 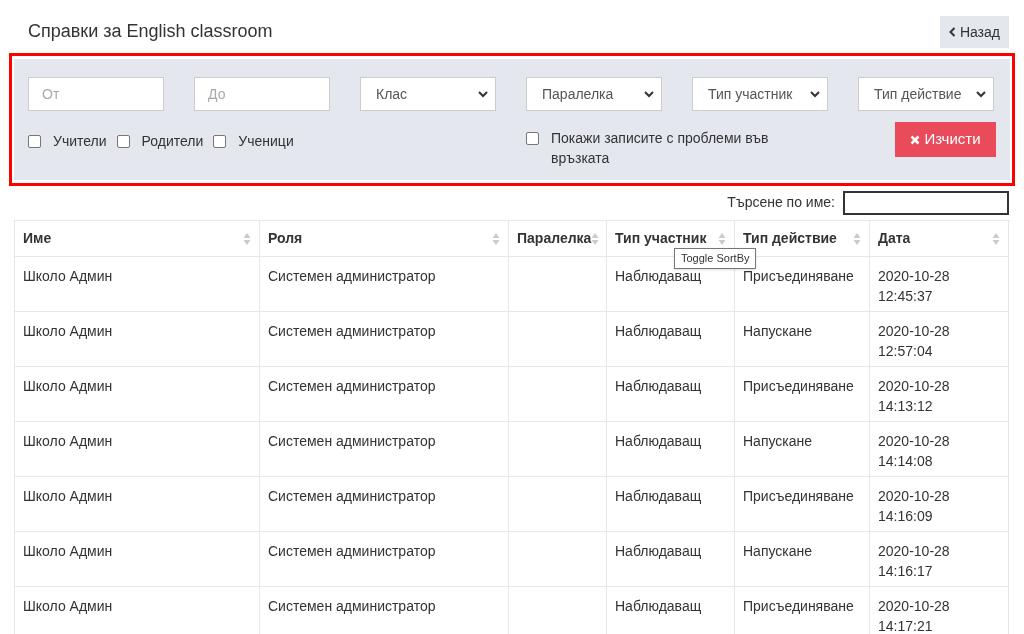 What do you see at coordinates (137, 239) in the screenshot?
I see `column-header: Име` at bounding box center [137, 239].